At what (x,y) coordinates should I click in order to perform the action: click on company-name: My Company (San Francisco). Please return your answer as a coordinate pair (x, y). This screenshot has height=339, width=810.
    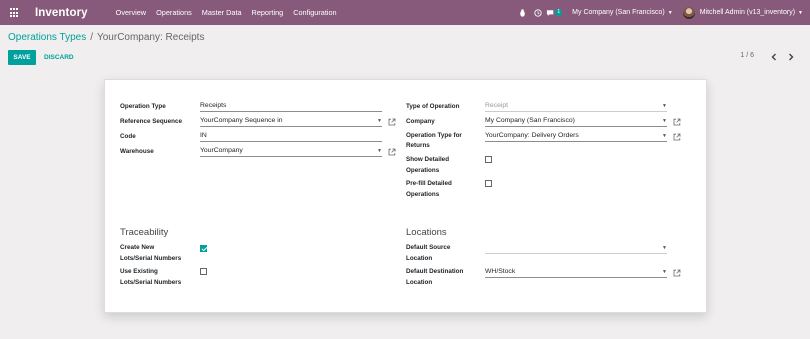
    Looking at the image, I should click on (618, 12).